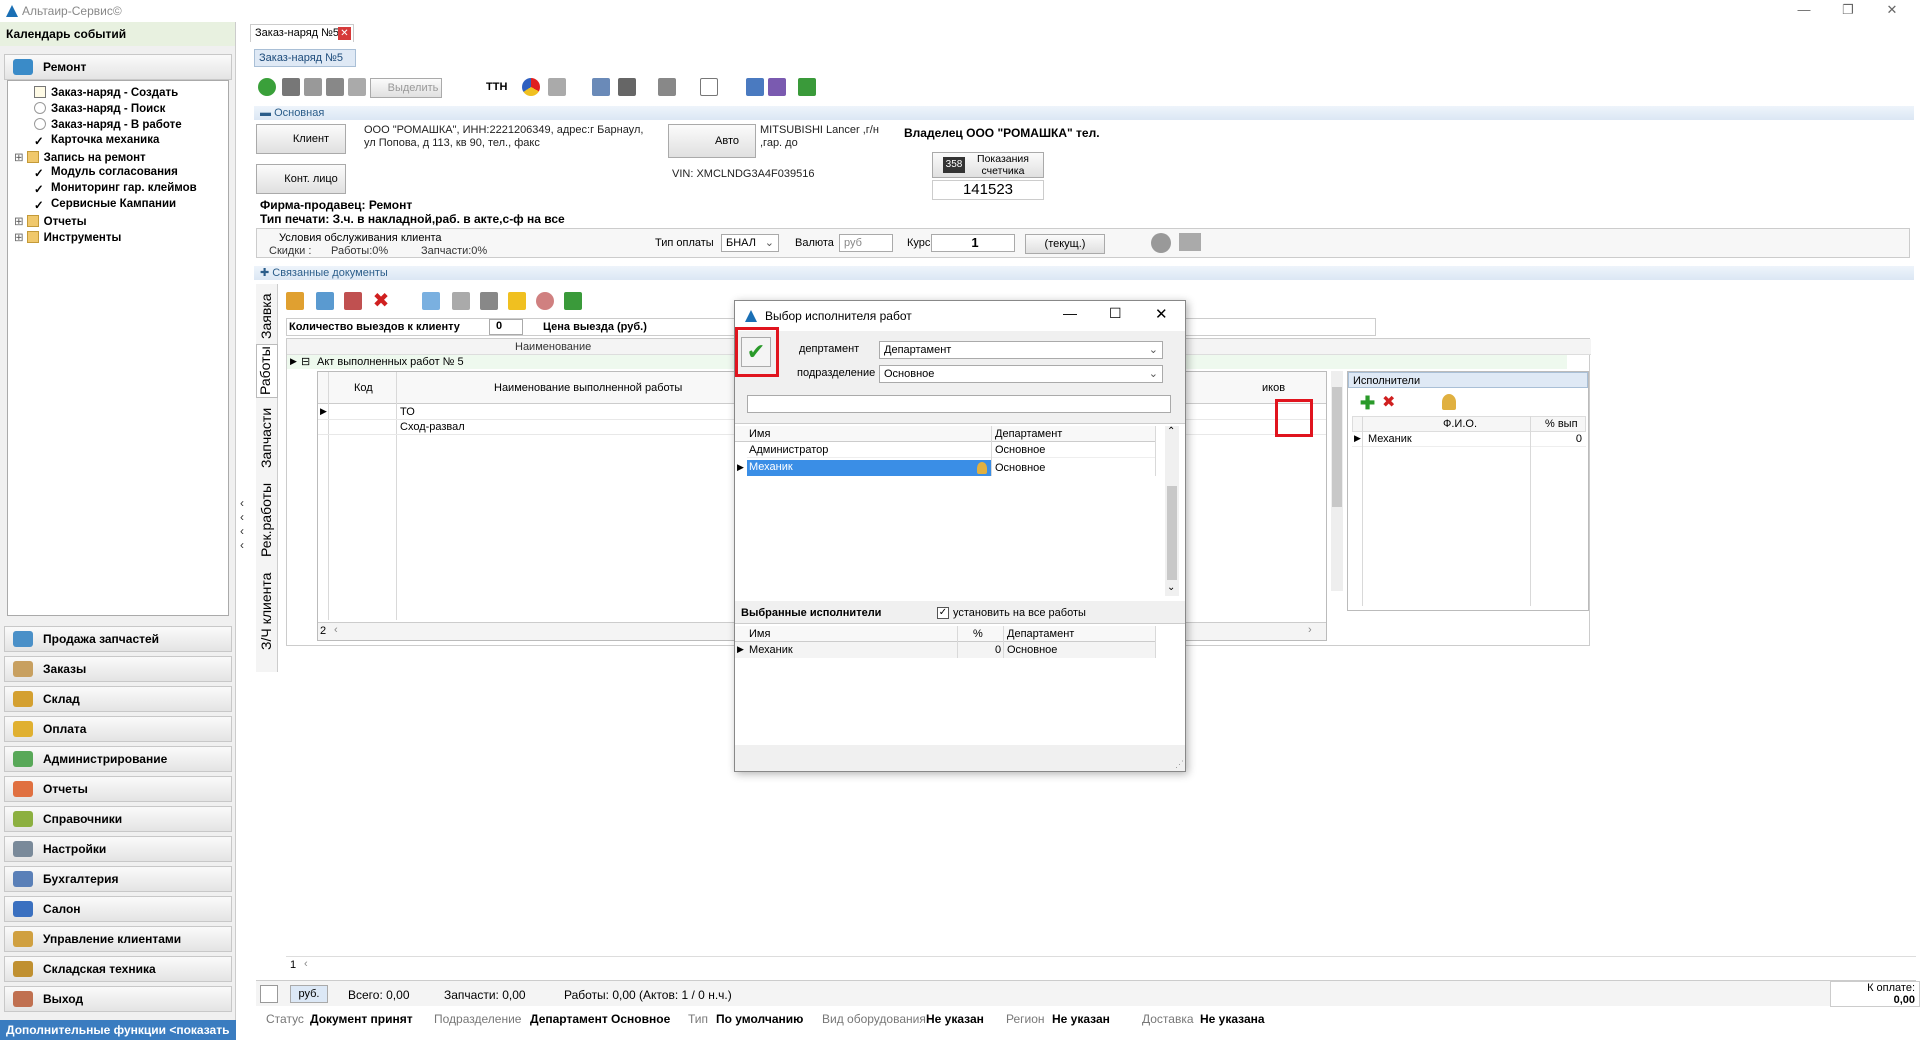  Describe the element at coordinates (461, 301) in the screenshot. I see `table-icon` at that location.